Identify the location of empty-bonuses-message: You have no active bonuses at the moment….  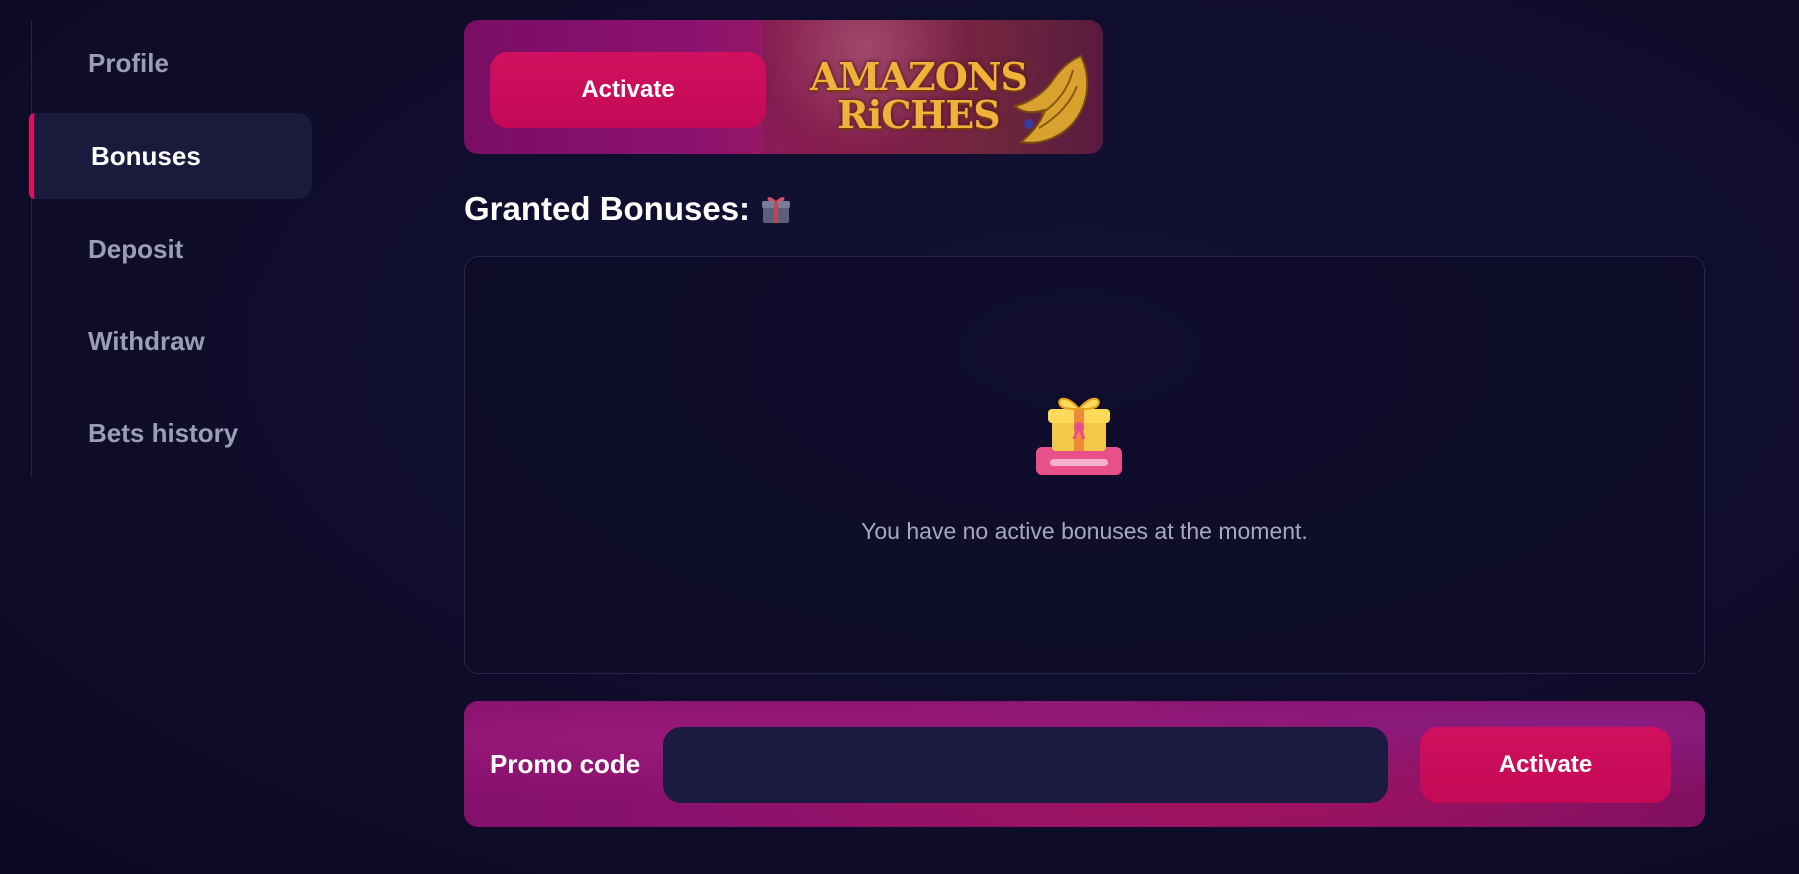
(1084, 531).